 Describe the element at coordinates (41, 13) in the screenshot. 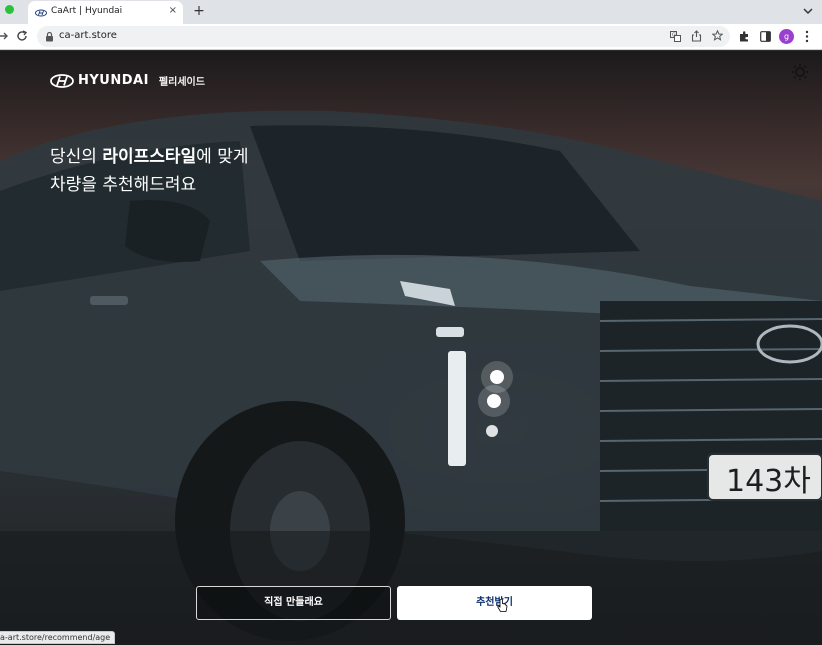

I see `hyundai-favicon-icon` at that location.